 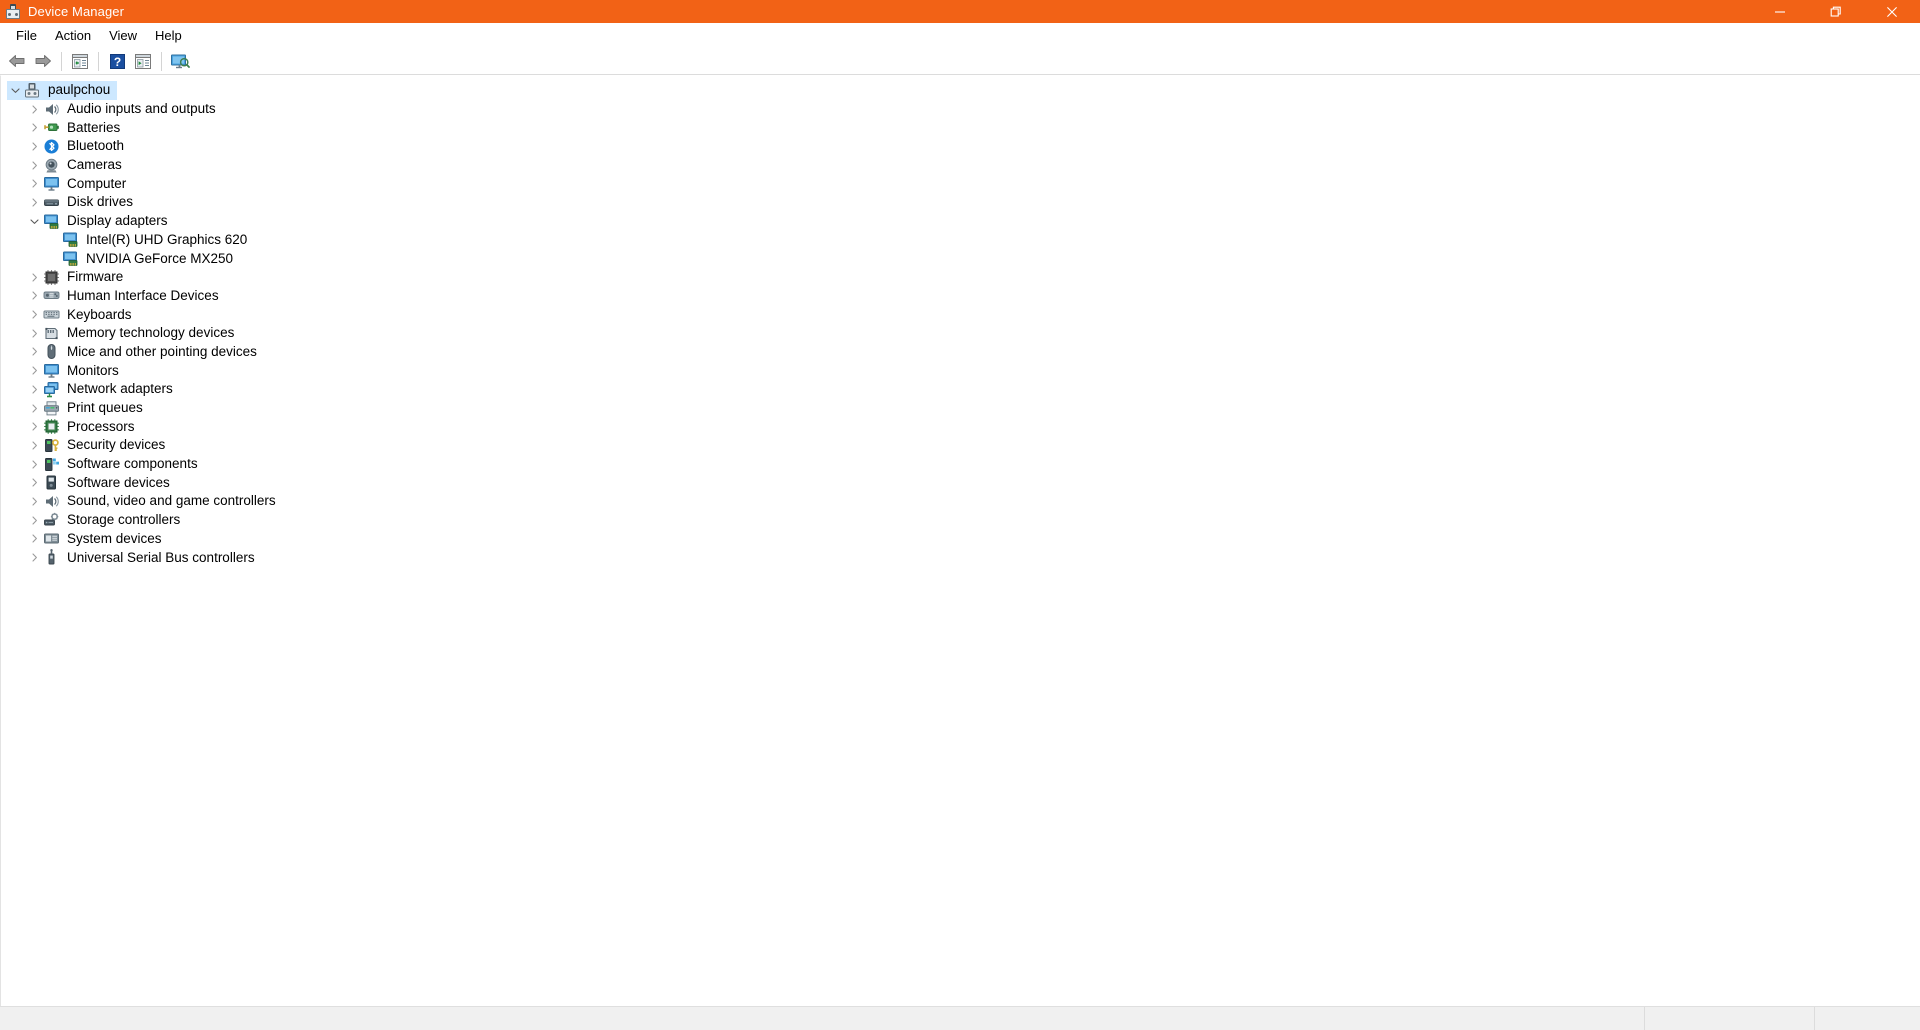 What do you see at coordinates (51, 520) in the screenshot?
I see `storage-controller-icon` at bounding box center [51, 520].